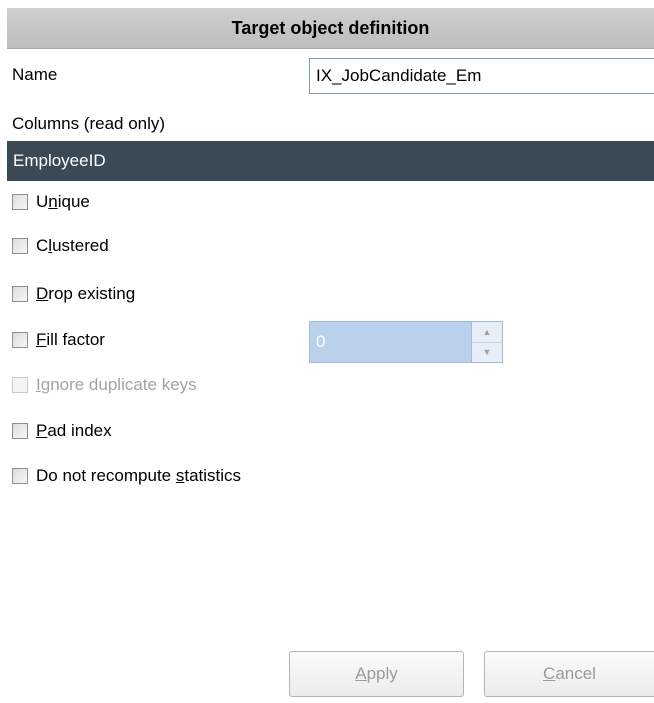  What do you see at coordinates (70, 339) in the screenshot?
I see `fill-factor-label: Fill factor` at bounding box center [70, 339].